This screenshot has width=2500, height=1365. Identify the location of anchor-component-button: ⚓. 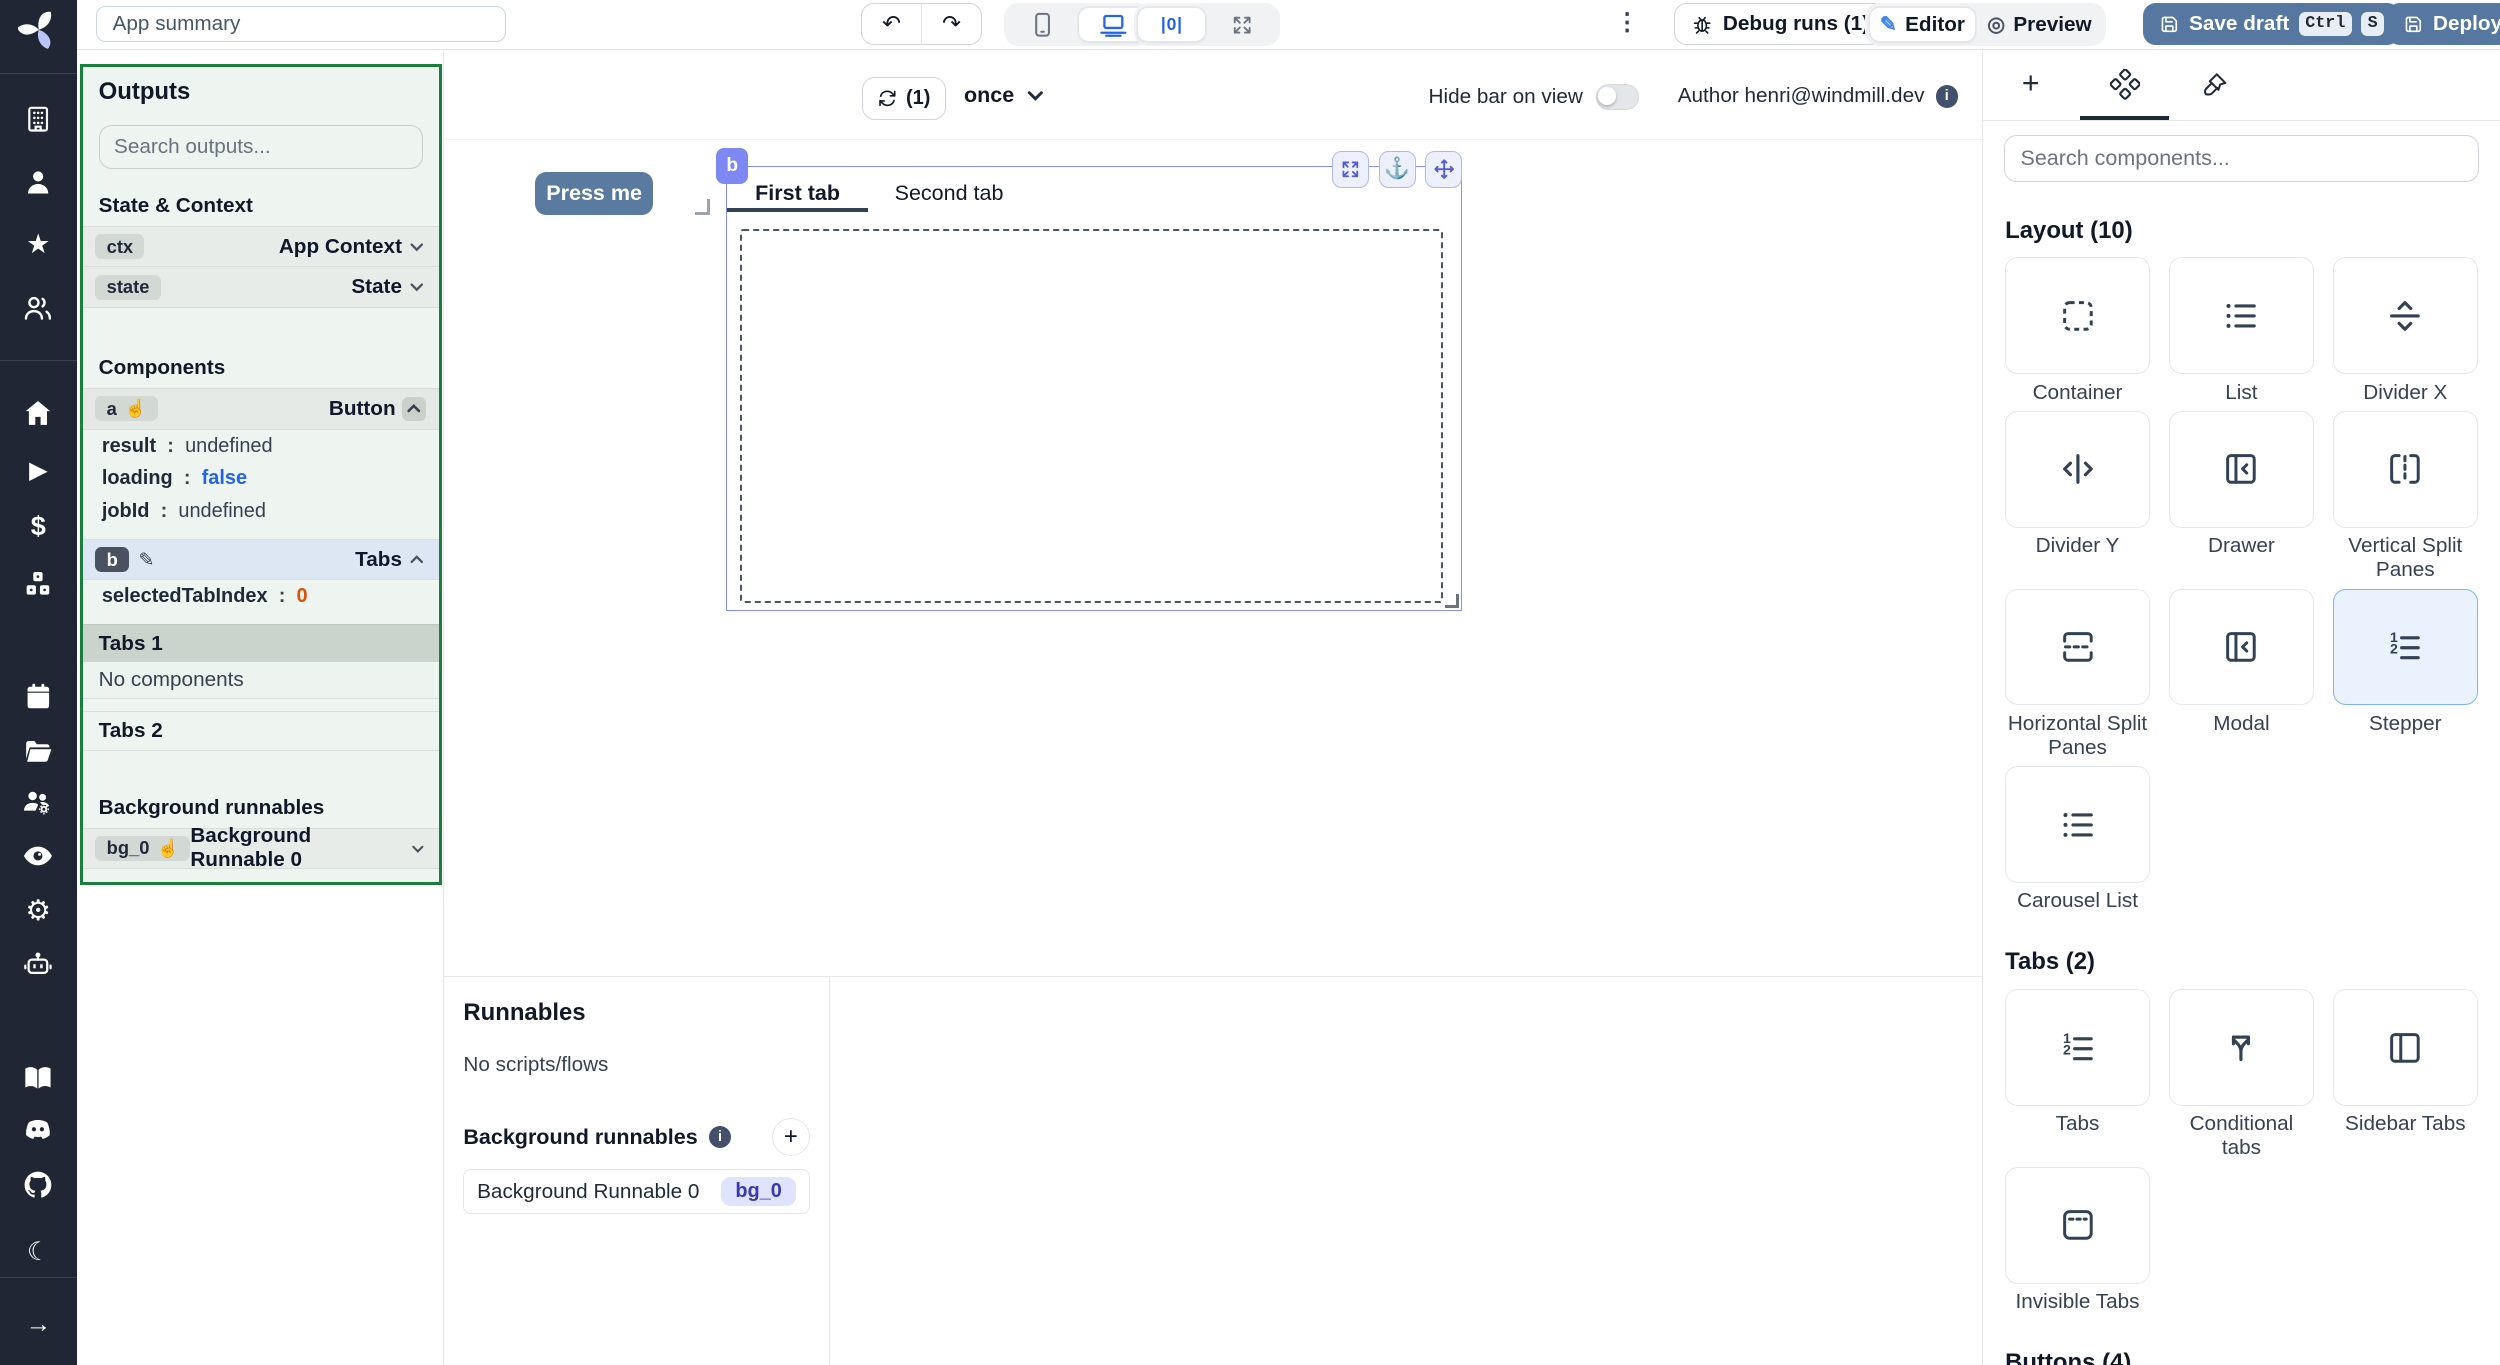
(1397, 169).